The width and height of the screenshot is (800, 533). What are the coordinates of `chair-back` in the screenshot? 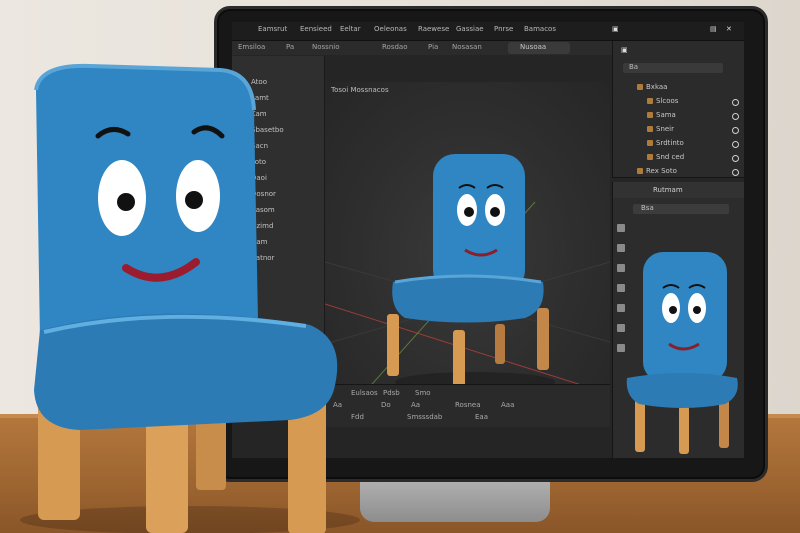 It's located at (147, 202).